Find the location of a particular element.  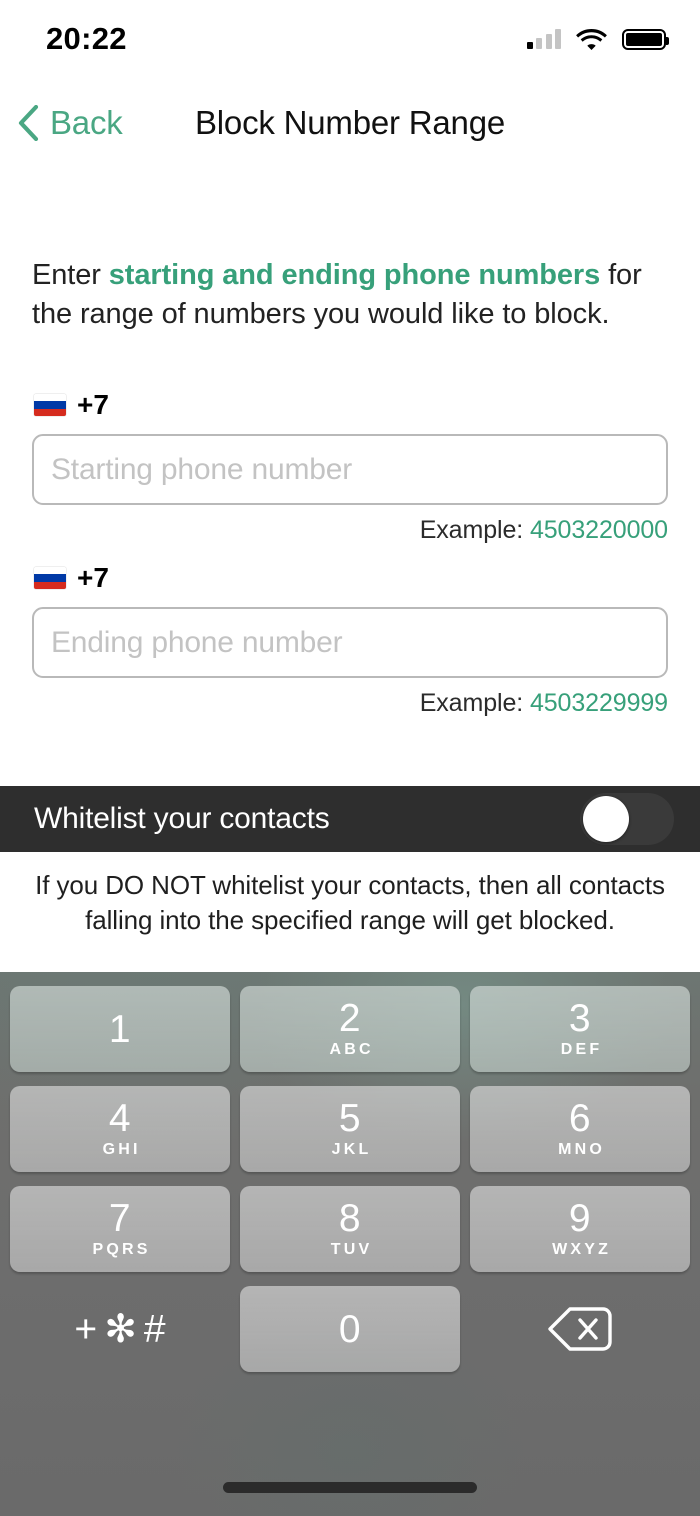

country-code-row-start: +7 is located at coordinates (350, 405).